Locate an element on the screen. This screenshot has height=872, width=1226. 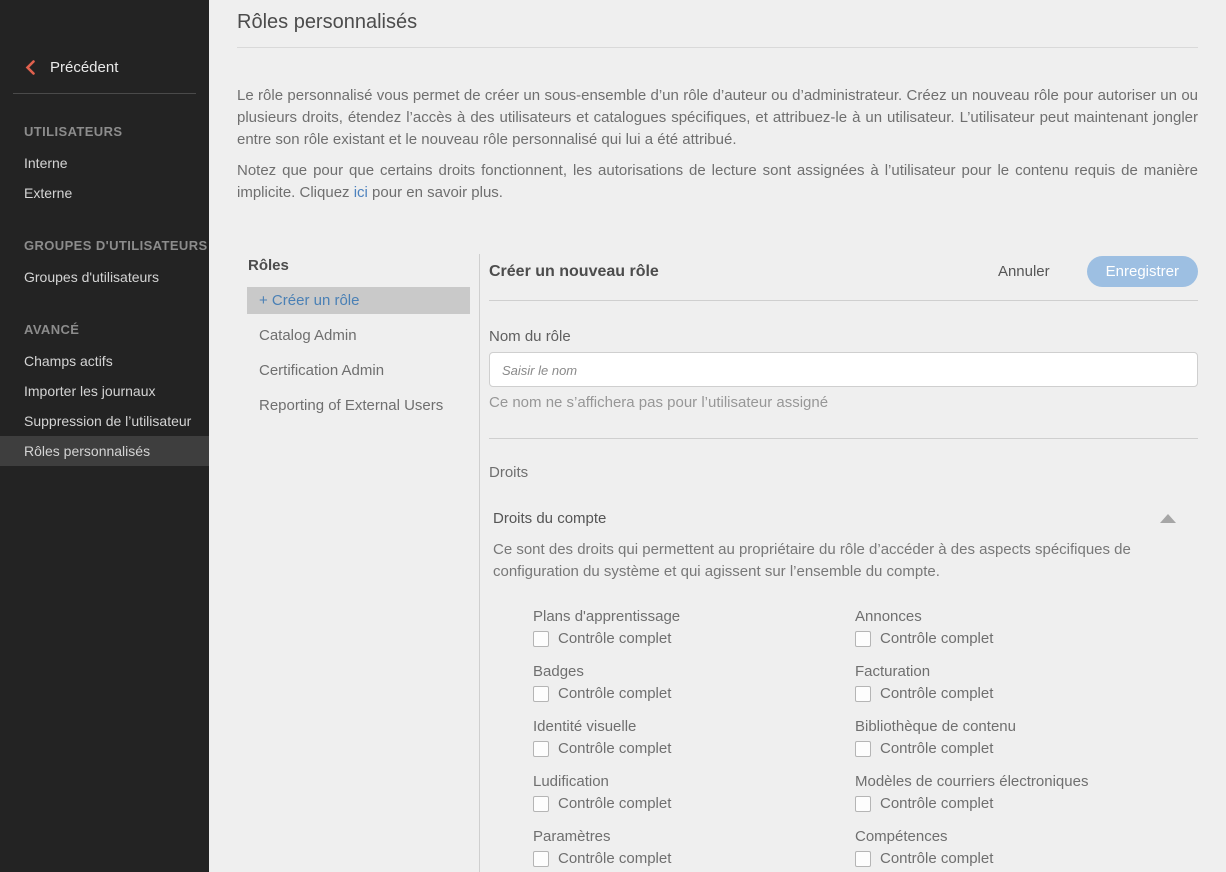
role-item-reporting-external-users: Reporting of External Users is located at coordinates (358, 405).